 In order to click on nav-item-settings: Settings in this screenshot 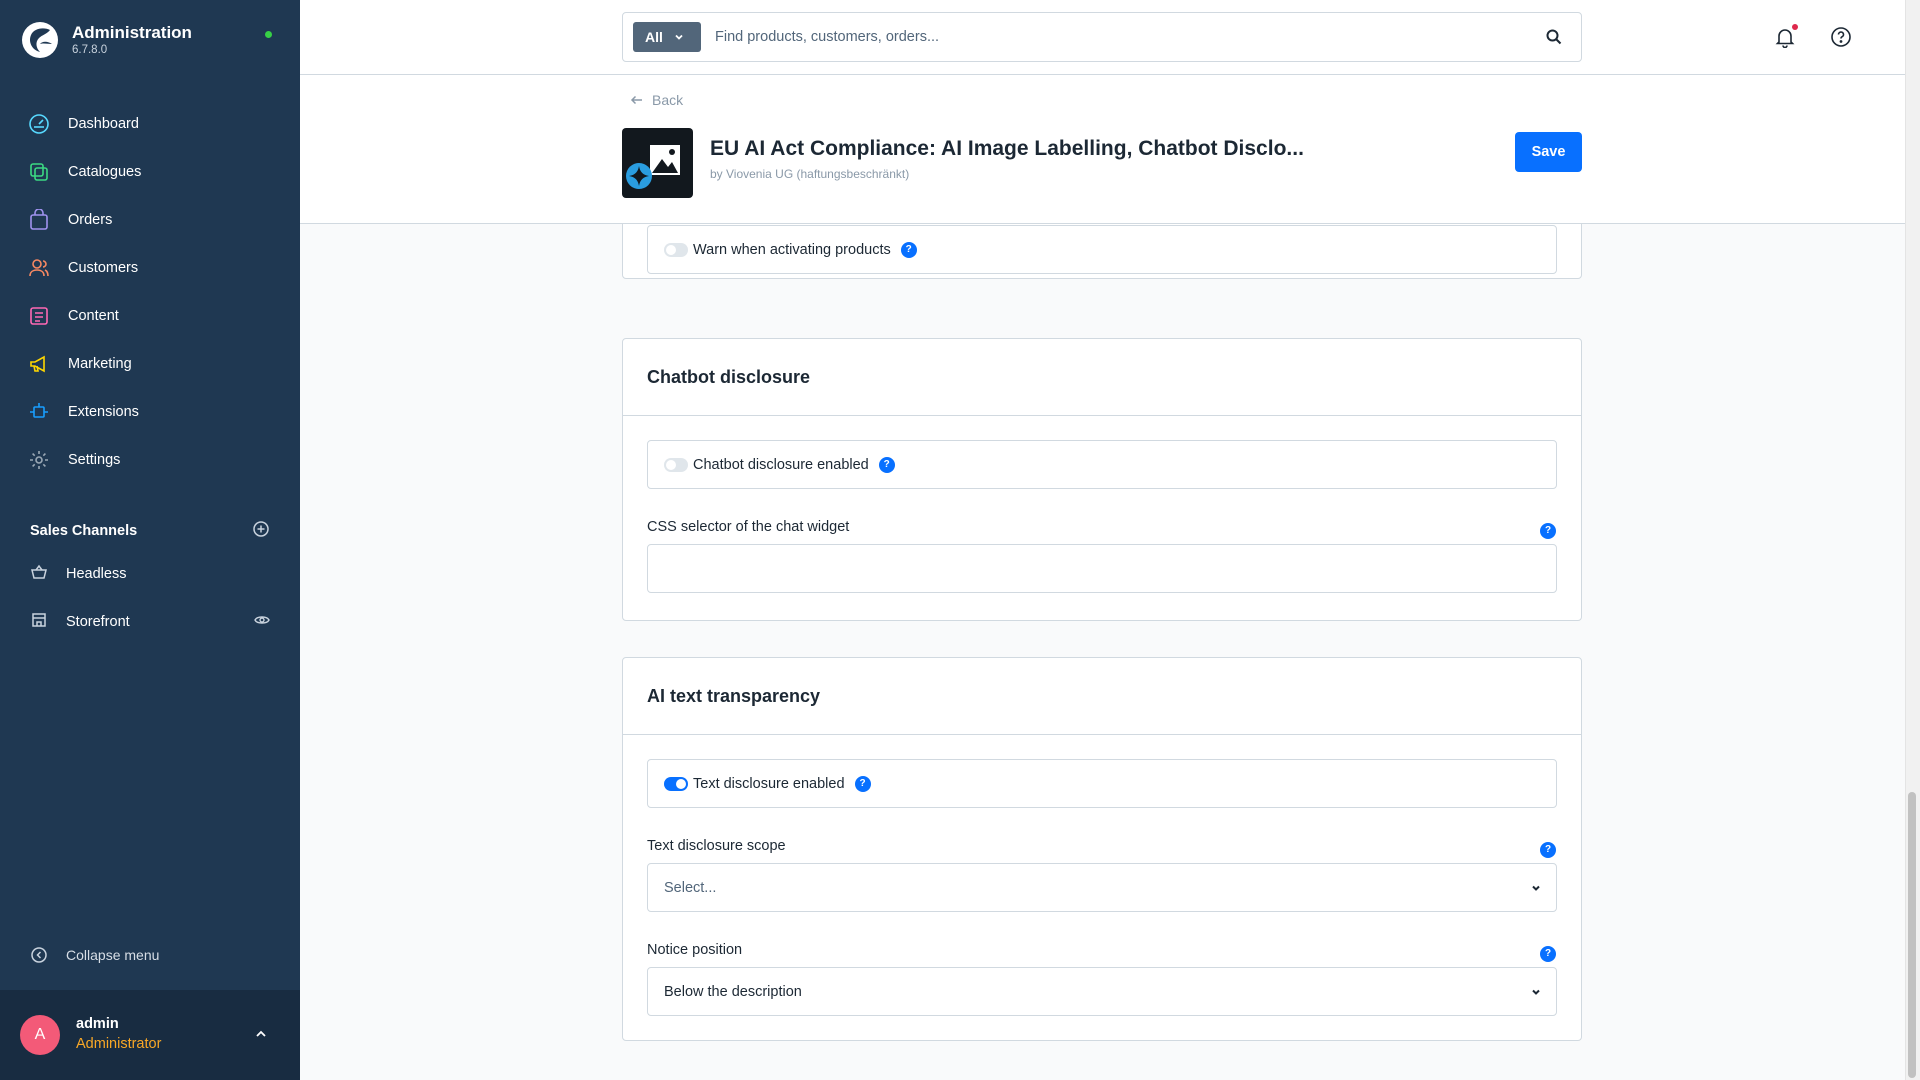, I will do `click(150, 460)`.